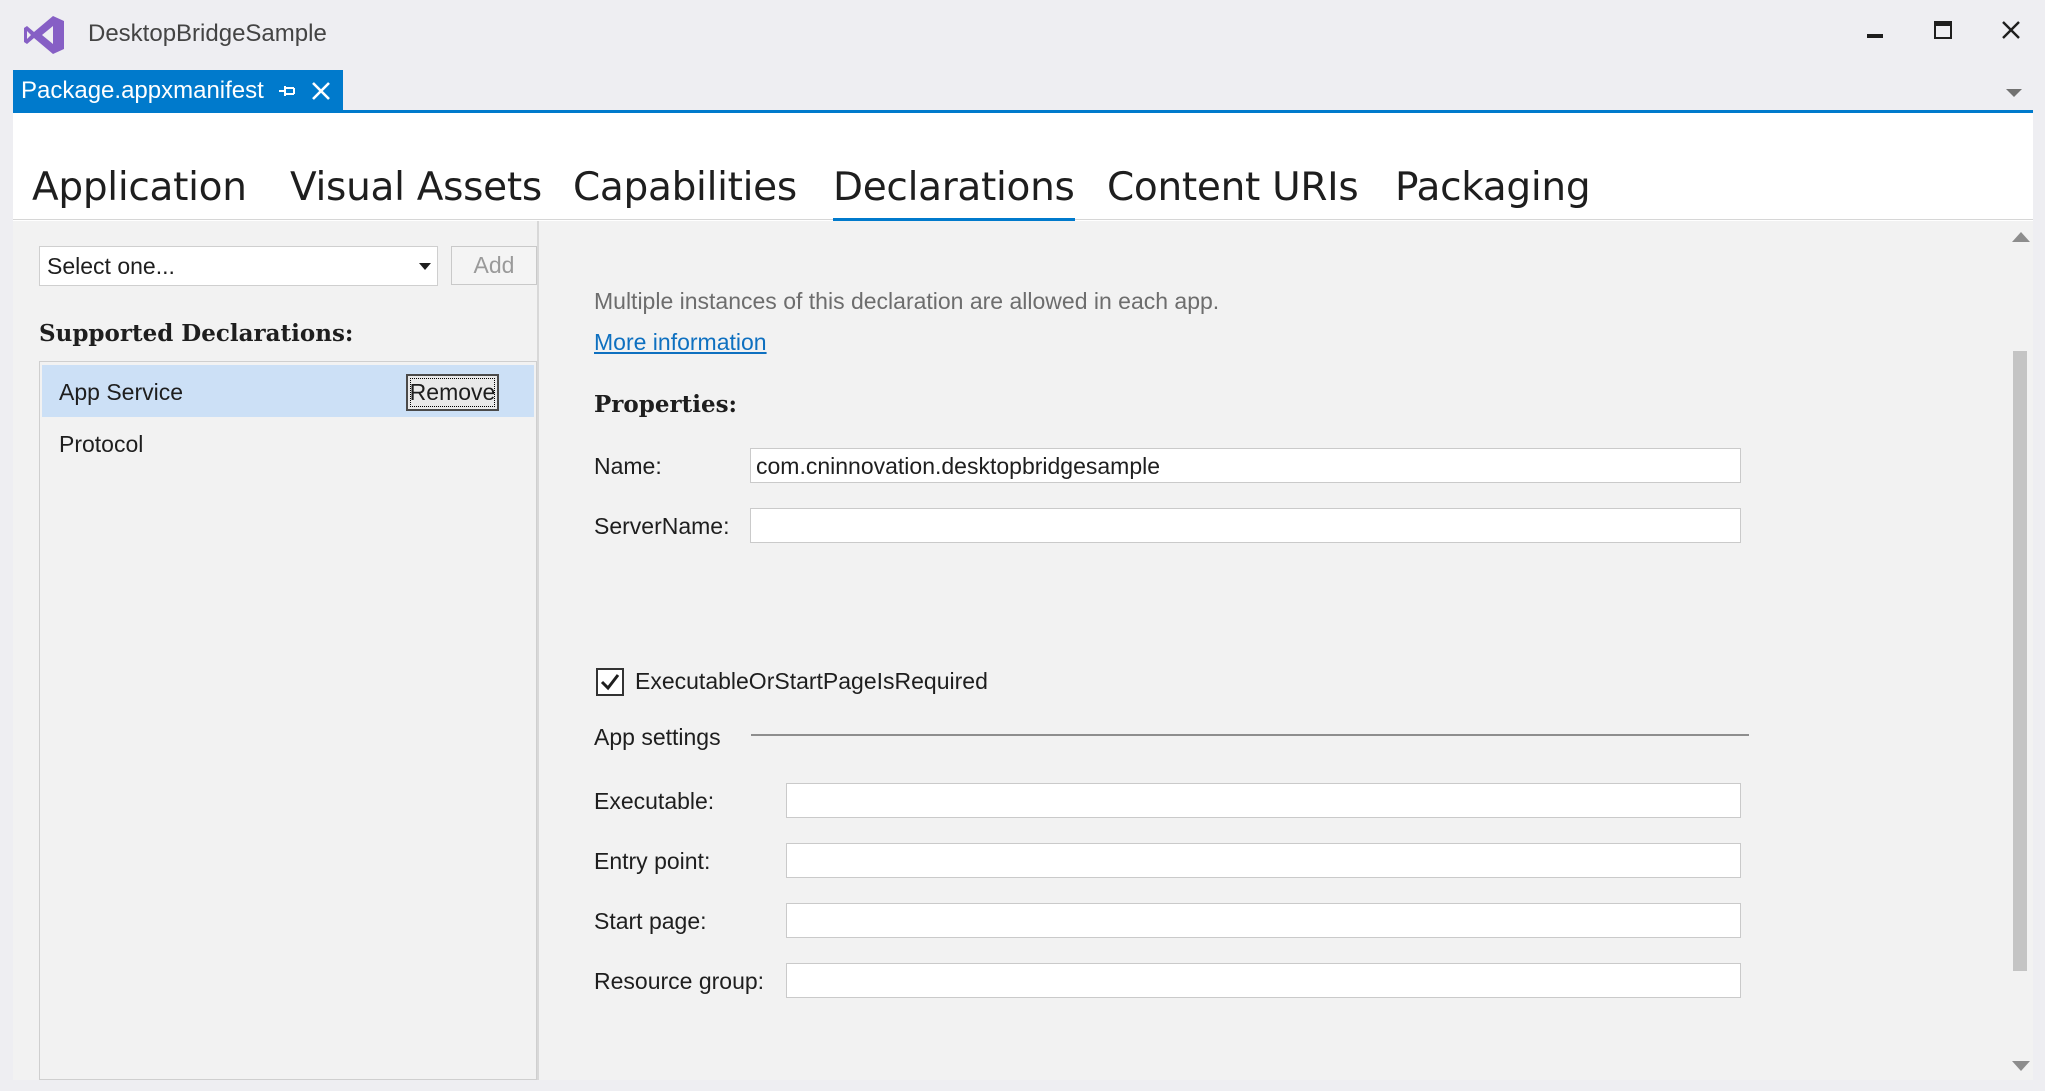 Image resolution: width=2045 pixels, height=1091 pixels. What do you see at coordinates (650, 921) in the screenshot?
I see `start-page-label: Start page:` at bounding box center [650, 921].